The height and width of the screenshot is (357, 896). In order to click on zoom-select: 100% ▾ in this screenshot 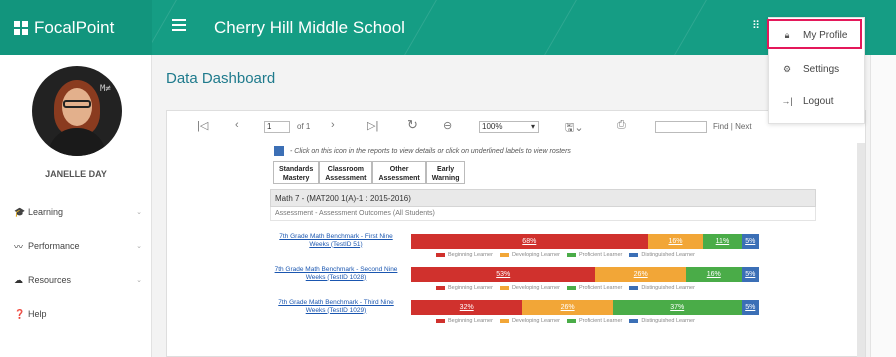, I will do `click(509, 127)`.